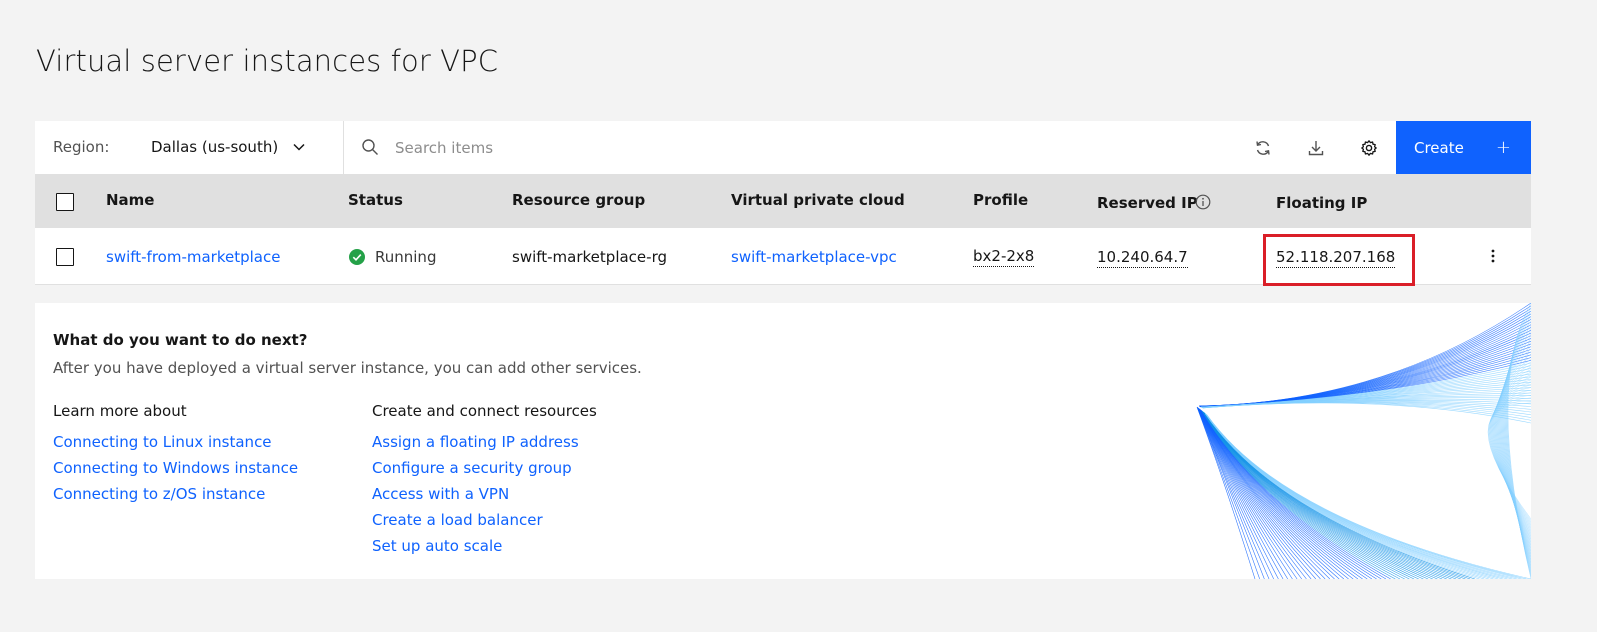 The width and height of the screenshot is (1597, 632). I want to click on reserved-ip-cell: 10.240.64.7, so click(1142, 258).